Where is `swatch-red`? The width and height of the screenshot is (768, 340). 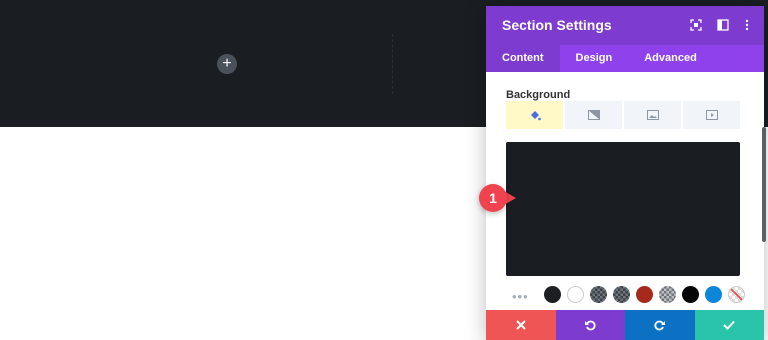
swatch-red is located at coordinates (644, 294).